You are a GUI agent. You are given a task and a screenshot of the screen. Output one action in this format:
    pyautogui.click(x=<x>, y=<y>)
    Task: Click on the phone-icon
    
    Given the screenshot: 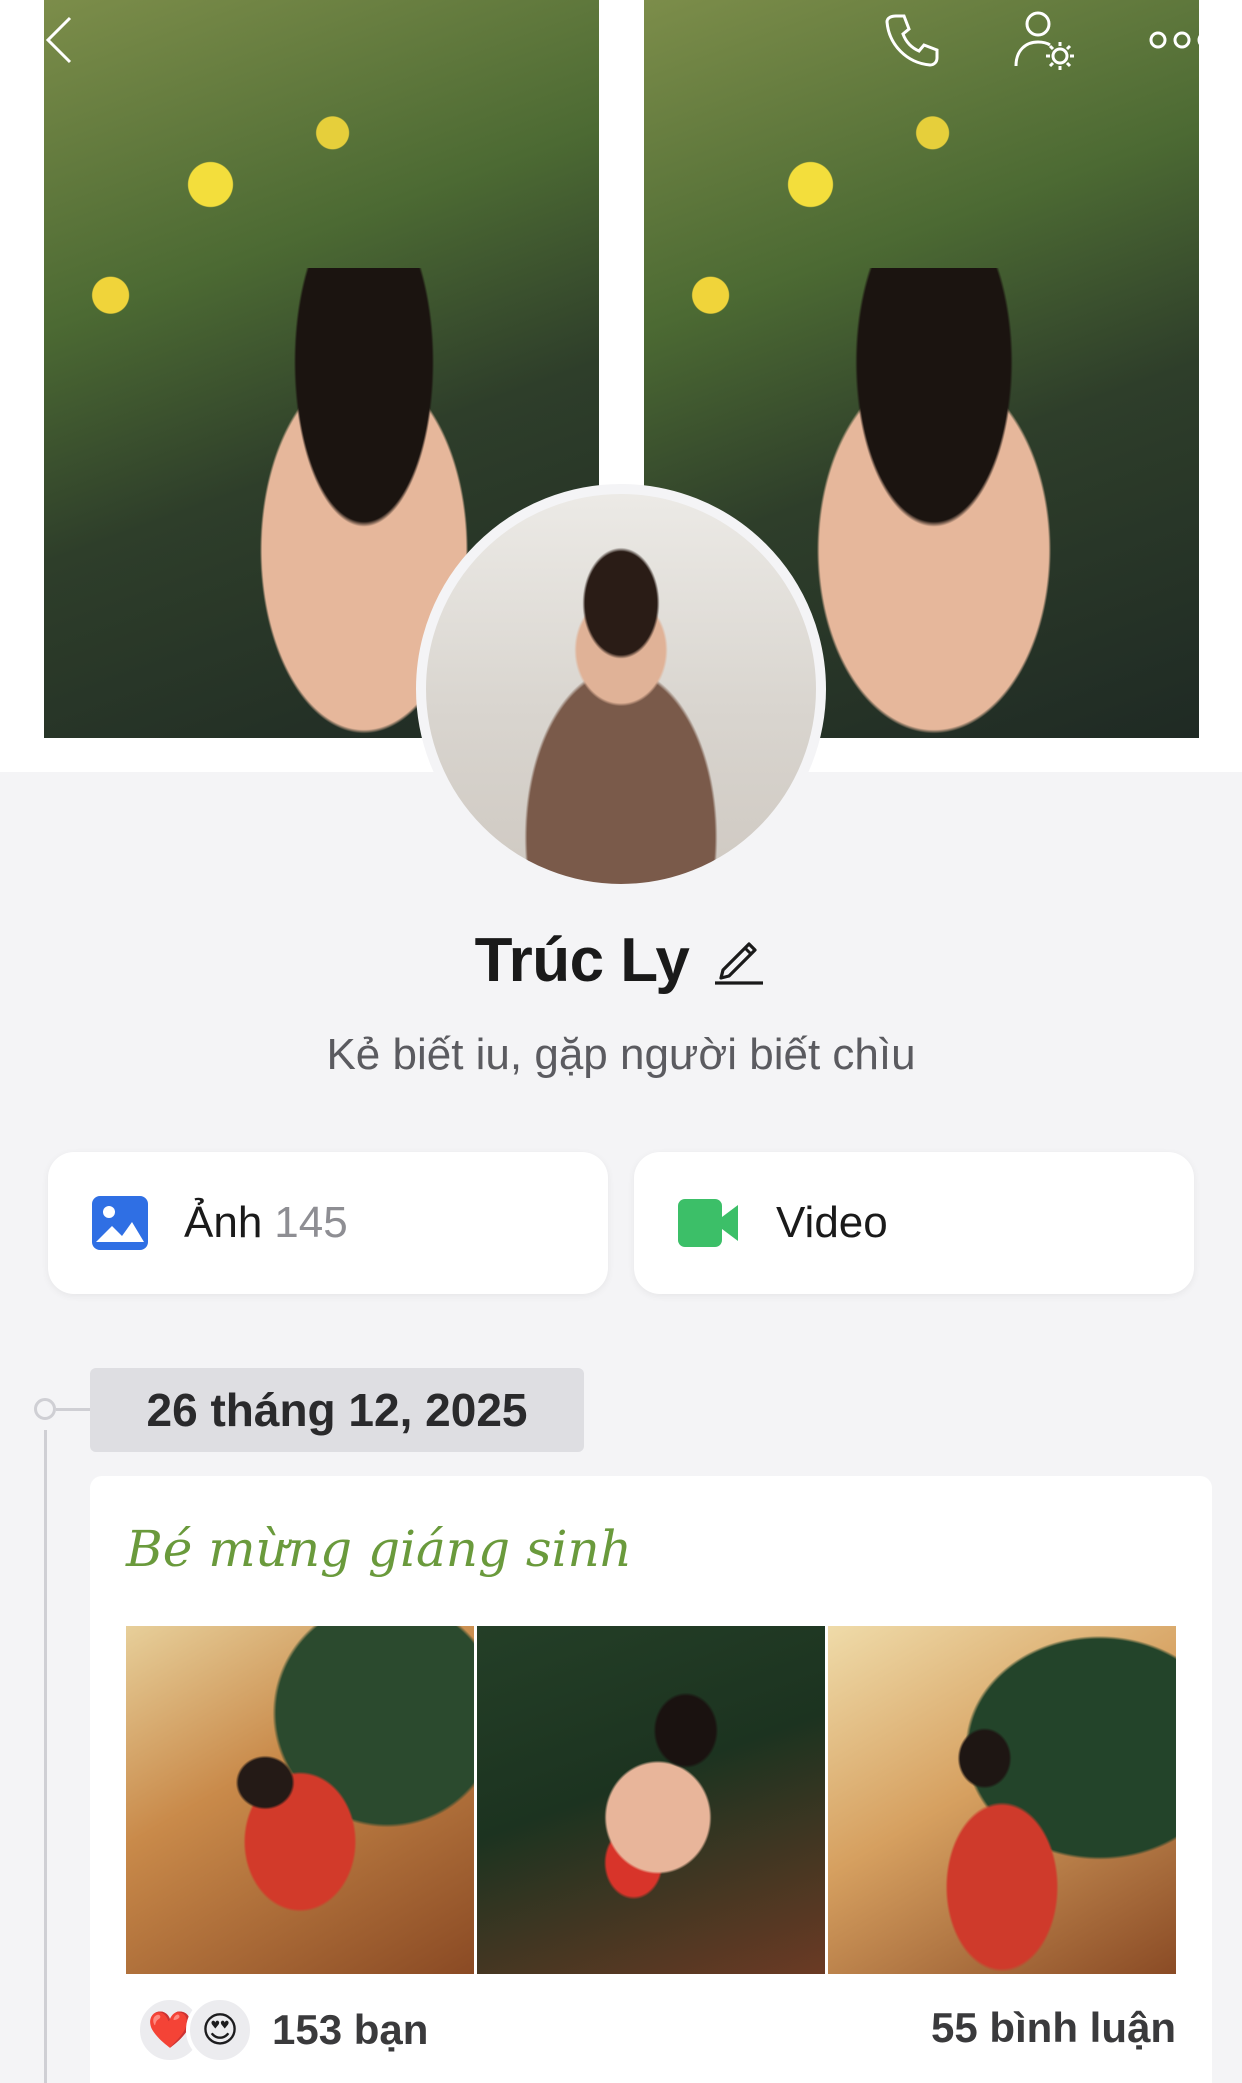 What is the action you would take?
    pyautogui.click(x=912, y=40)
    